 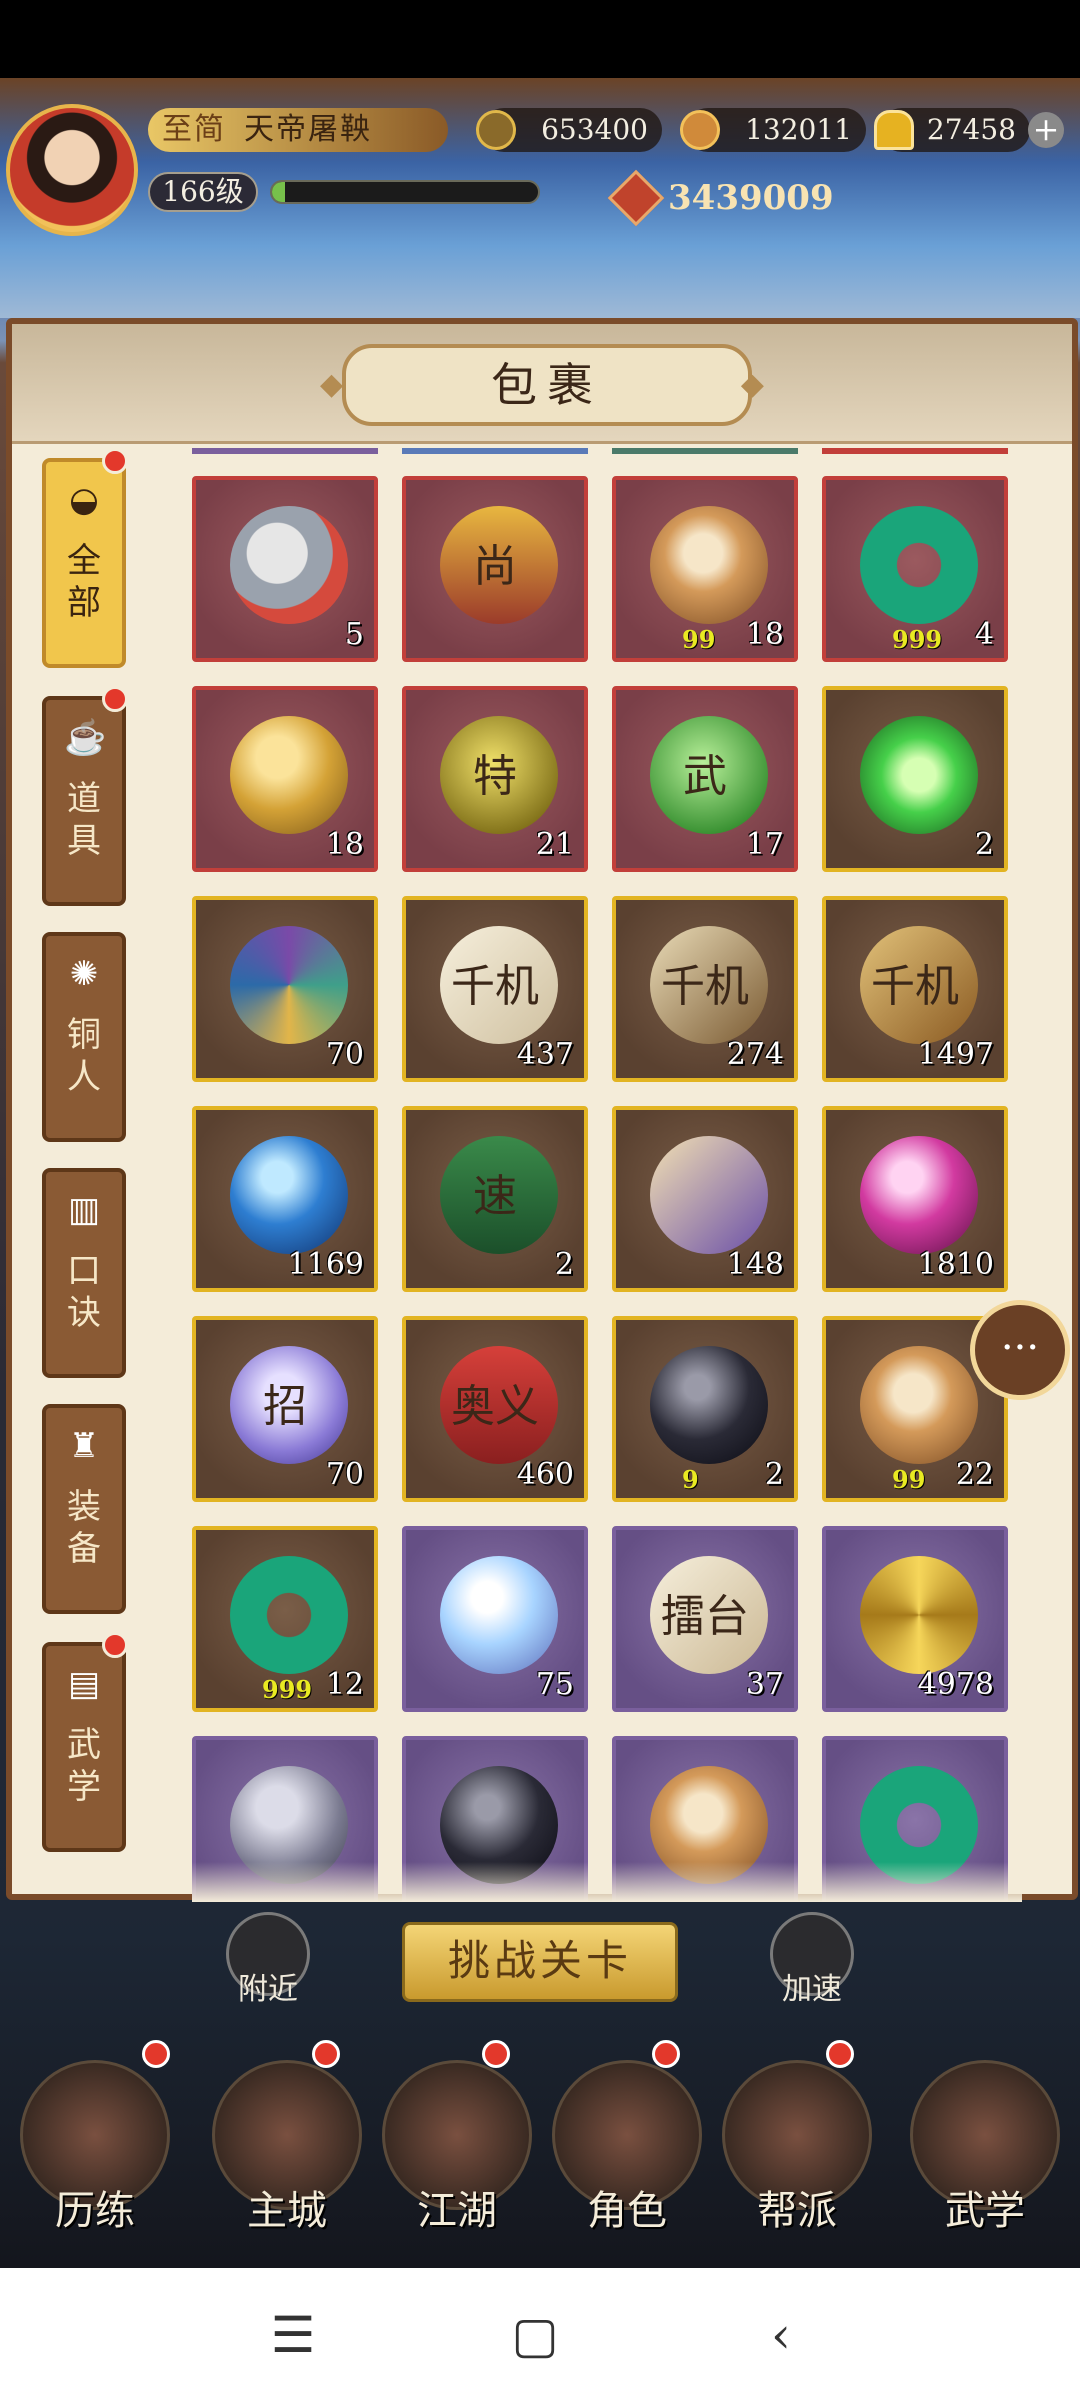 What do you see at coordinates (289, 1195) in the screenshot?
I see `blue-orb-icon` at bounding box center [289, 1195].